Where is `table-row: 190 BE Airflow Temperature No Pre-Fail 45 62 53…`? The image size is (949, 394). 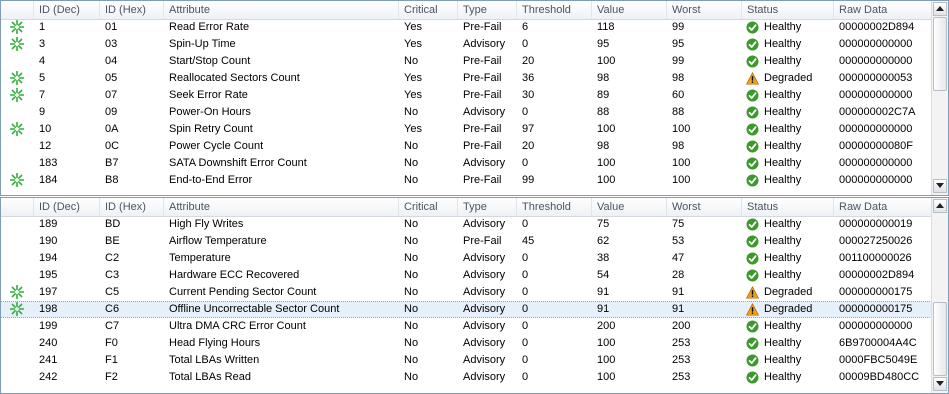 table-row: 190 BE Airflow Temperature No Pre-Fail 45 62 53… is located at coordinates (466, 241).